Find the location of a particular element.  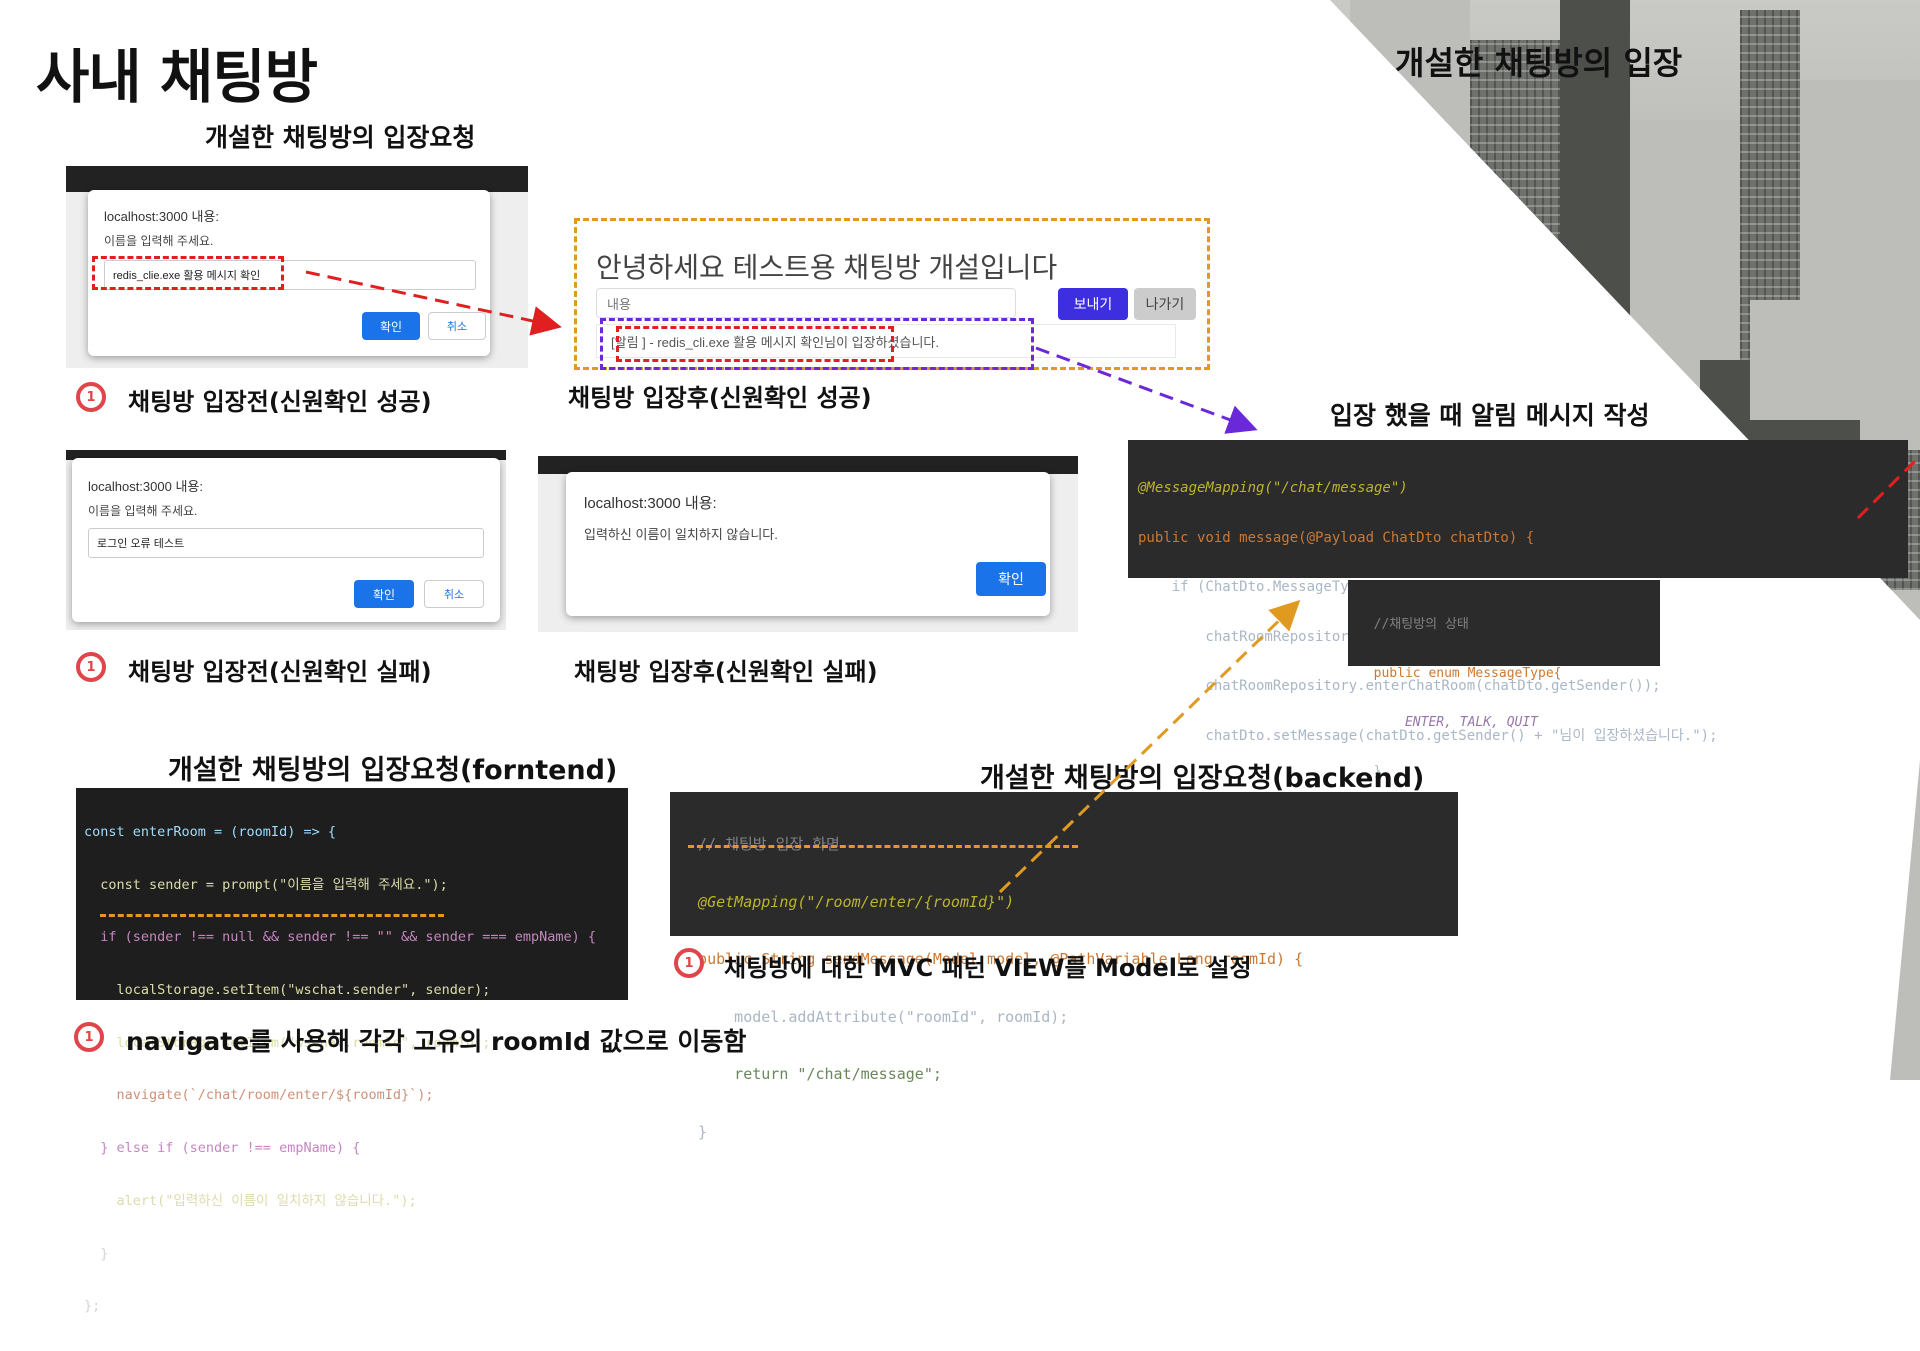

purple-arrow is located at coordinates (1146, 390).